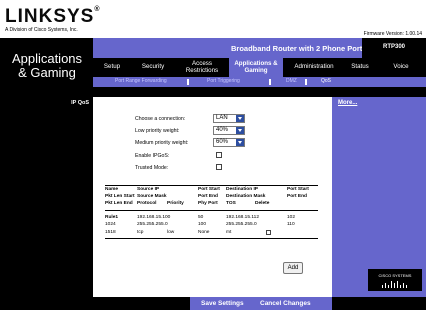 This screenshot has height=310, width=426. Describe the element at coordinates (392, 34) in the screenshot. I see `firmware-version: Firmware Version: 1.00.14` at that location.